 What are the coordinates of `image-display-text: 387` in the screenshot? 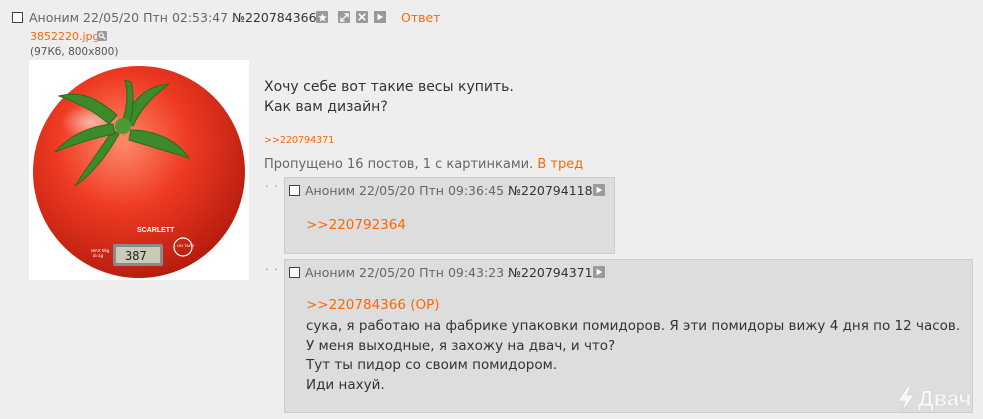 It's located at (136, 256).